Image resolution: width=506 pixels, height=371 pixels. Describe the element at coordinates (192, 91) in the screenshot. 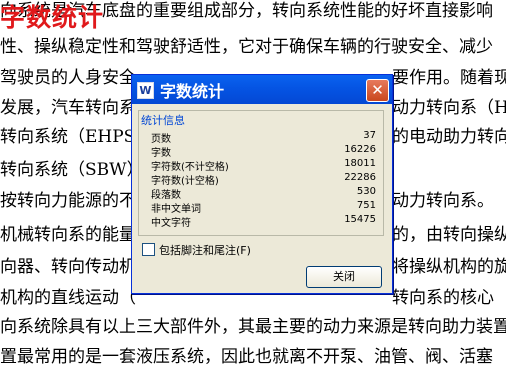

I see `dialog-title: 字数统计` at that location.